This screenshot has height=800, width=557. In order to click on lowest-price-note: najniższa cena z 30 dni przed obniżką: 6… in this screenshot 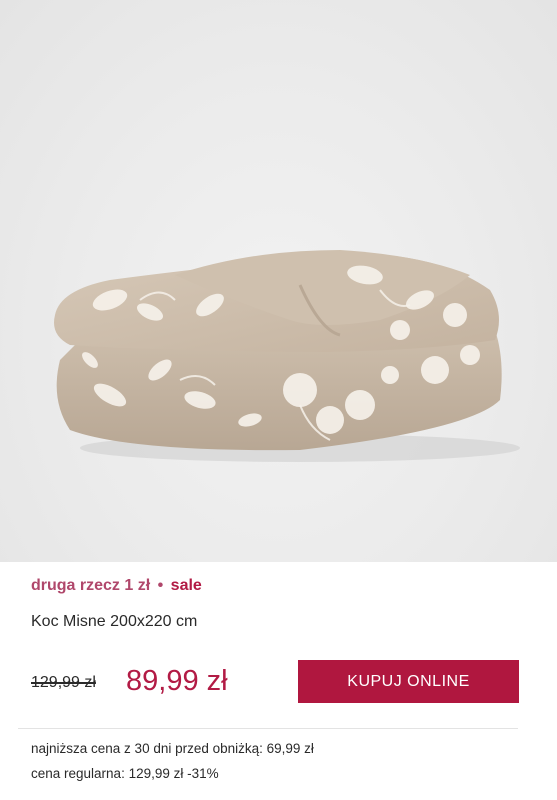, I will do `click(172, 748)`.